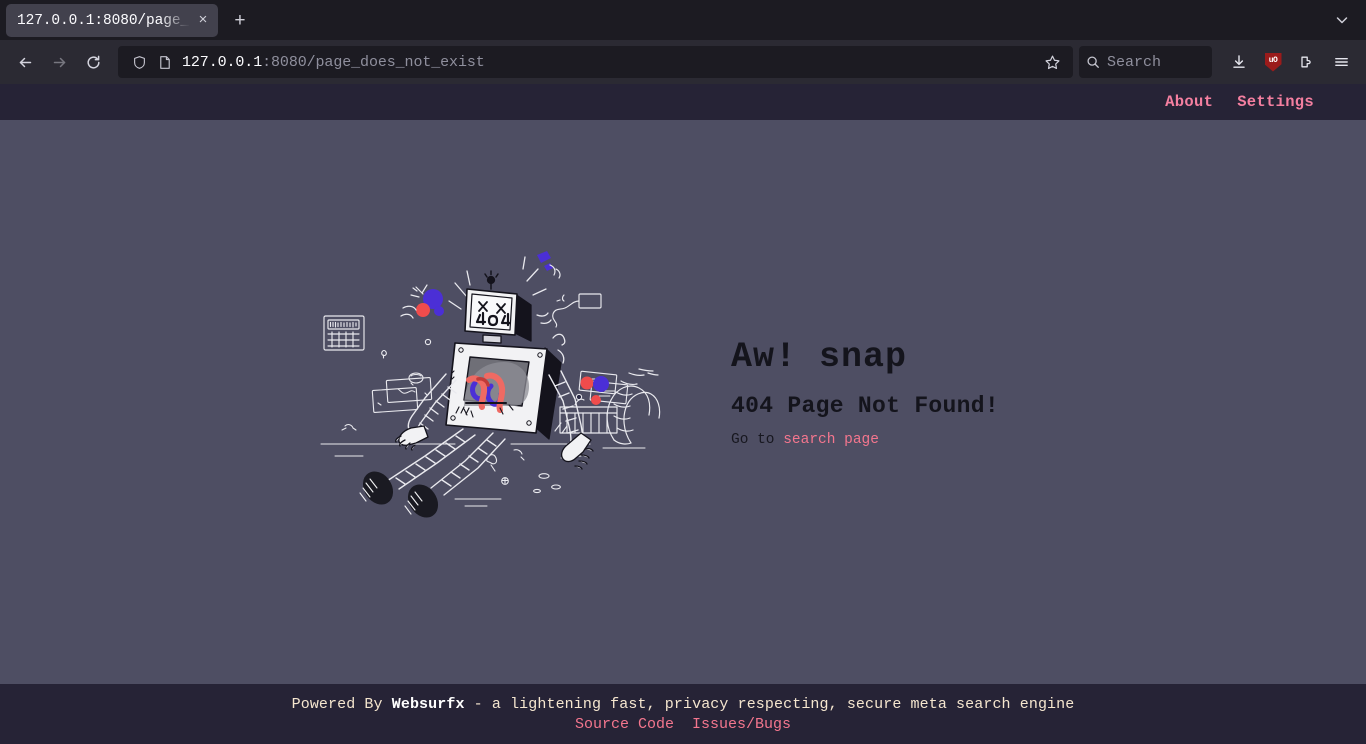  Describe the element at coordinates (373, 62) in the screenshot. I see `url-path: :8080/page_does_not_exist` at that location.